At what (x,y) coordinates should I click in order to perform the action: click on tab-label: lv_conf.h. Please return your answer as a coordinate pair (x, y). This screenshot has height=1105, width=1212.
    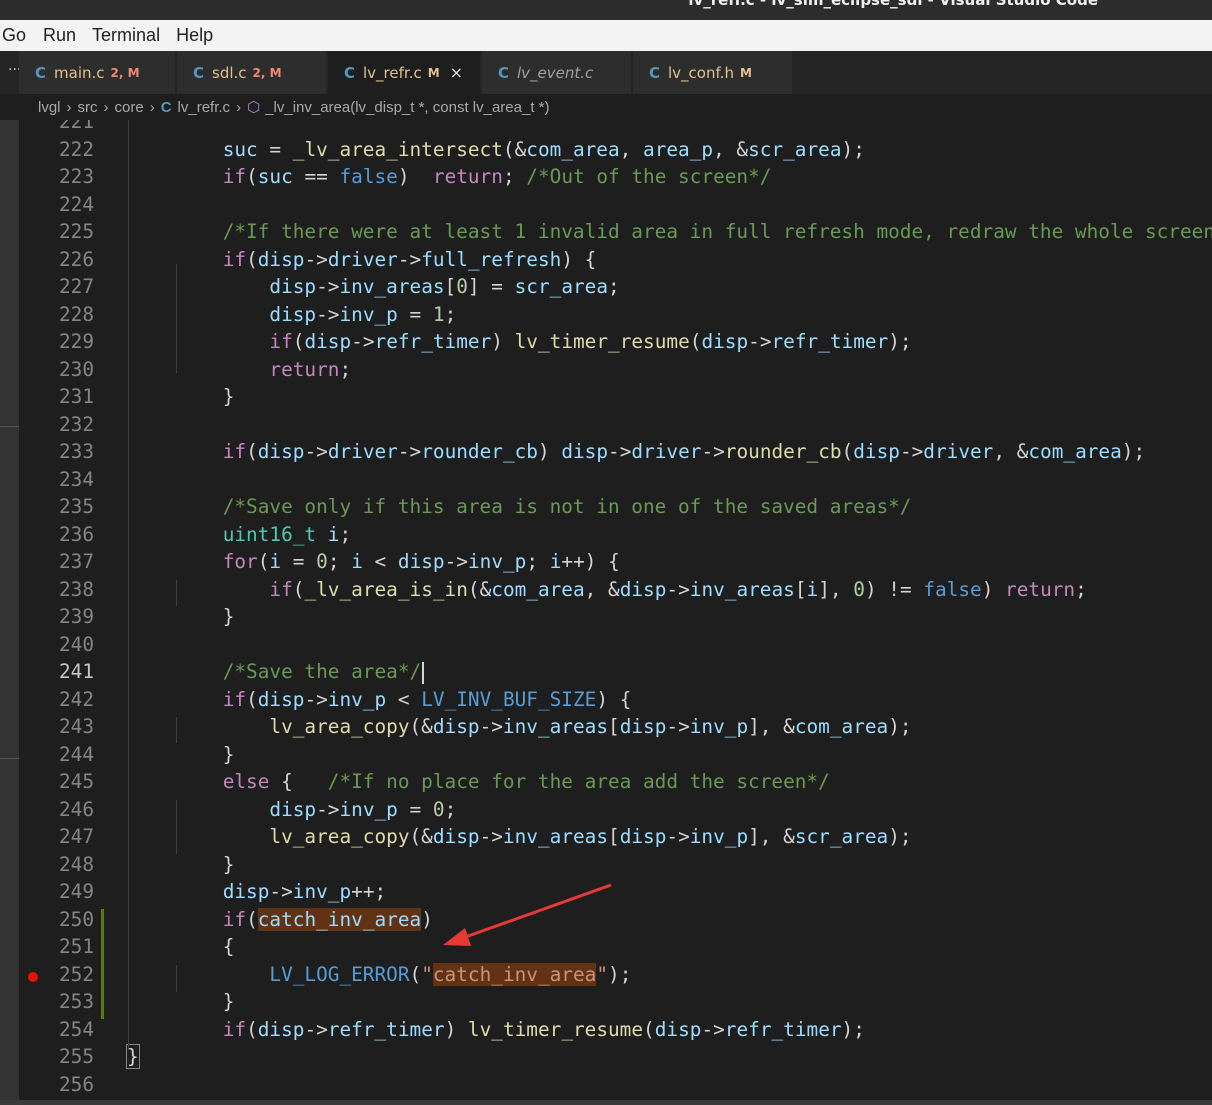
    Looking at the image, I should click on (701, 72).